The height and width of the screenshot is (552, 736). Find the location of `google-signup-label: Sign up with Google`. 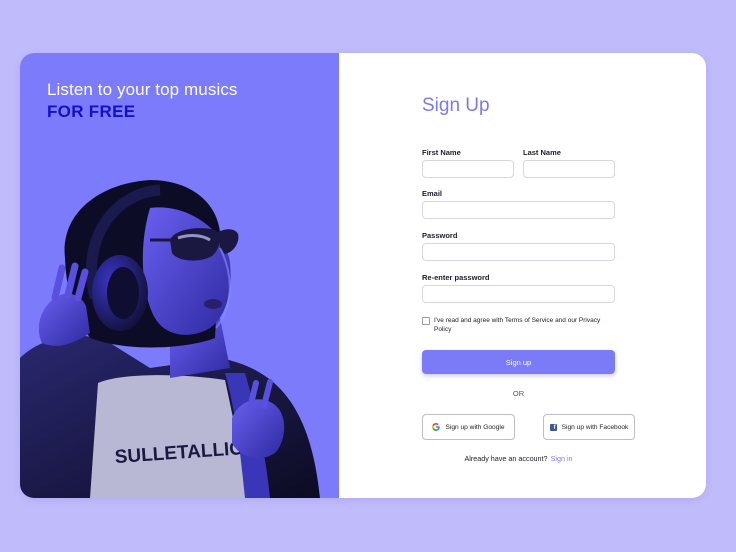

google-signup-label: Sign up with Google is located at coordinates (475, 427).